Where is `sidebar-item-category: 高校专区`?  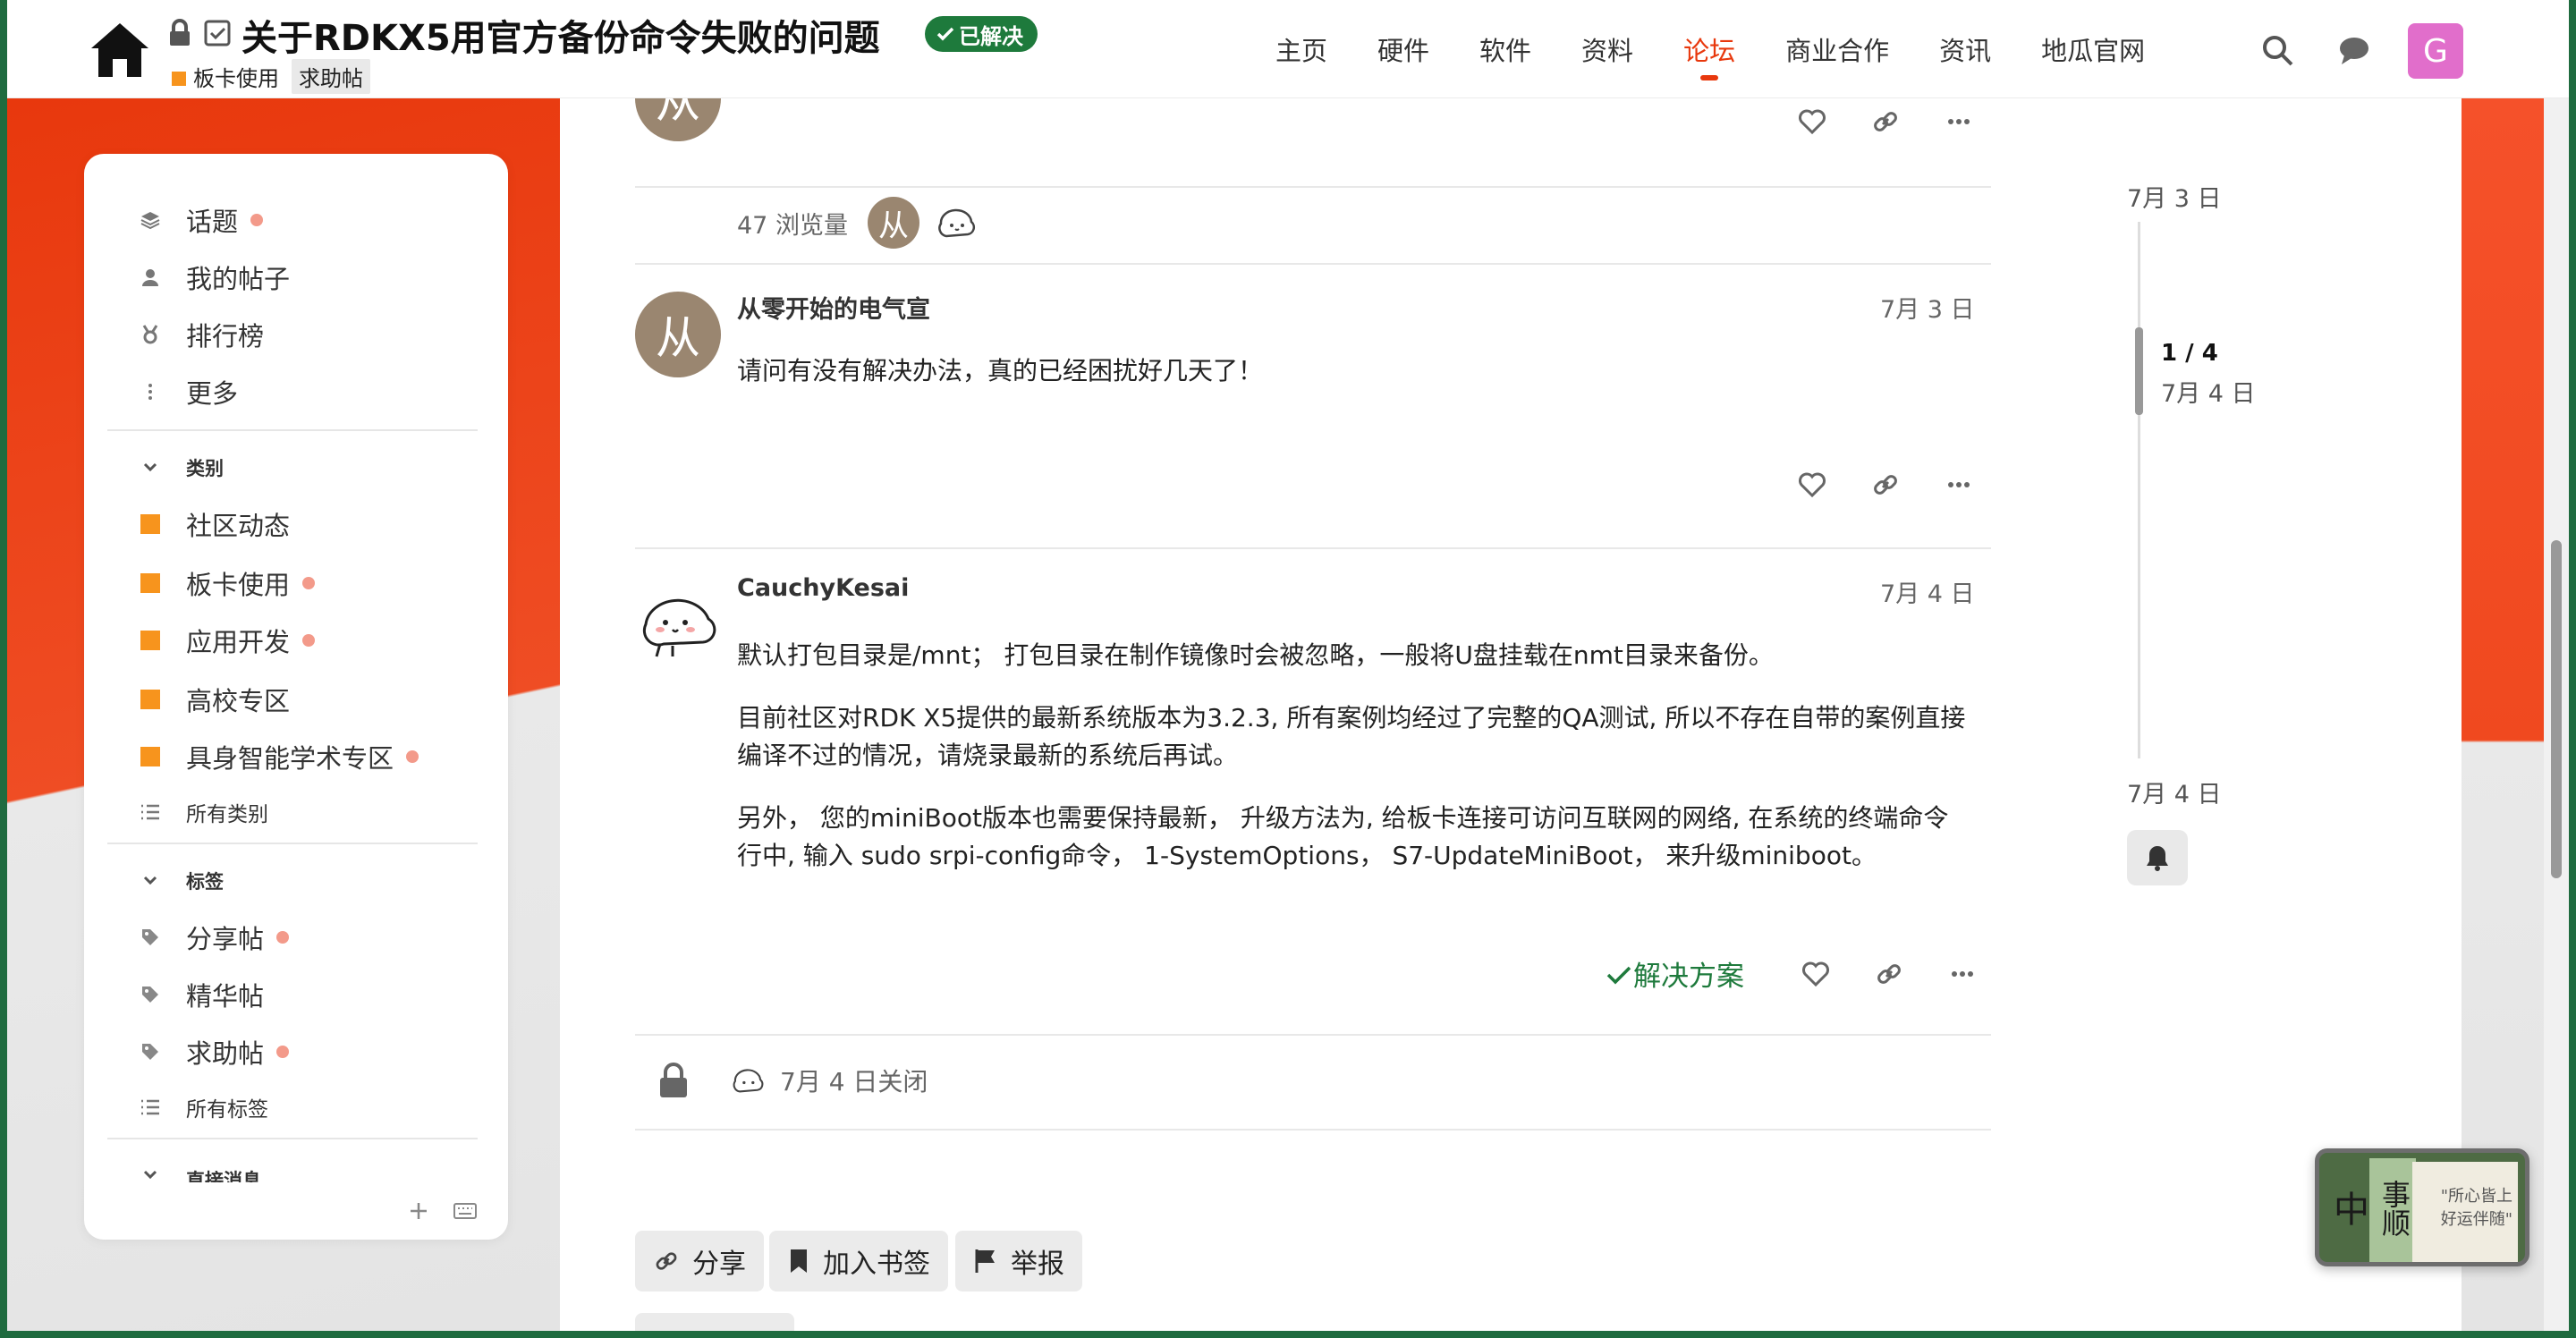
sidebar-item-category: 高校专区 is located at coordinates (214, 699).